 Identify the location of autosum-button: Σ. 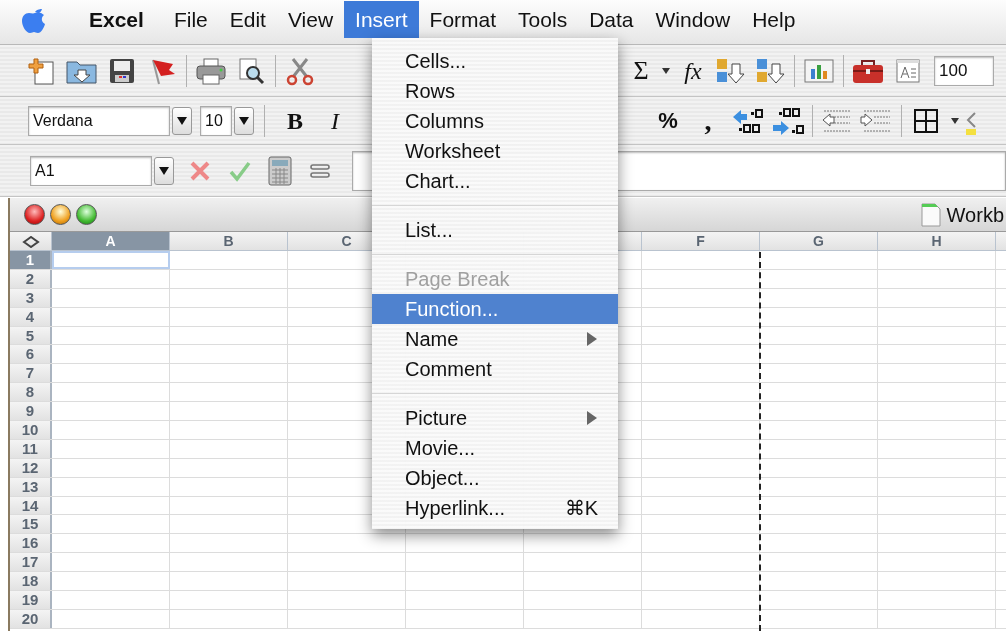
(641, 70).